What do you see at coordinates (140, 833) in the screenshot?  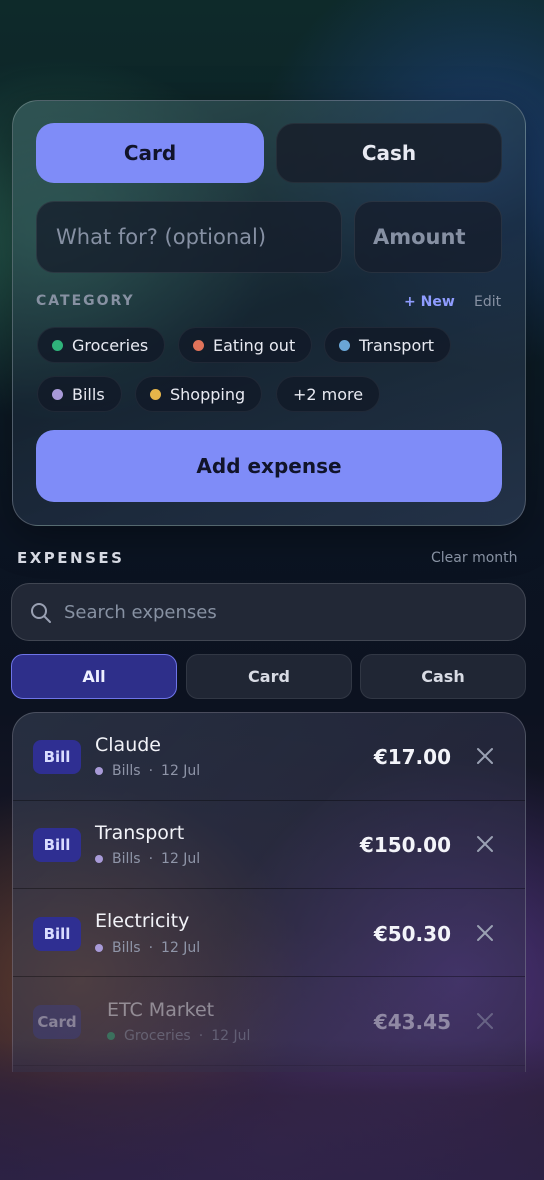 I see `expense-title: Transport` at bounding box center [140, 833].